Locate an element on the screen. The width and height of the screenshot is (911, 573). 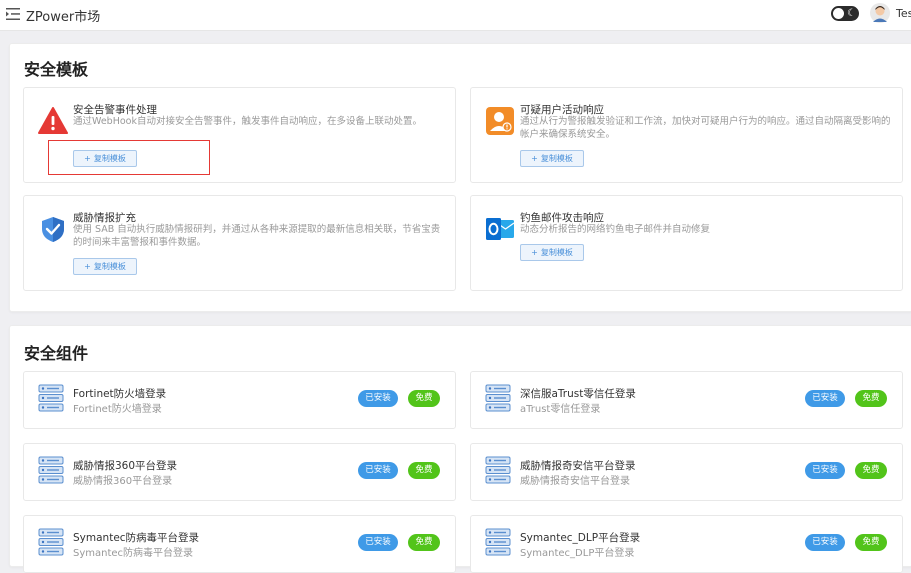
component-card-symantec-av: Symantec防病毒平台登录 Symantec防病毒平台登录 已安装 免费 is located at coordinates (239, 544).